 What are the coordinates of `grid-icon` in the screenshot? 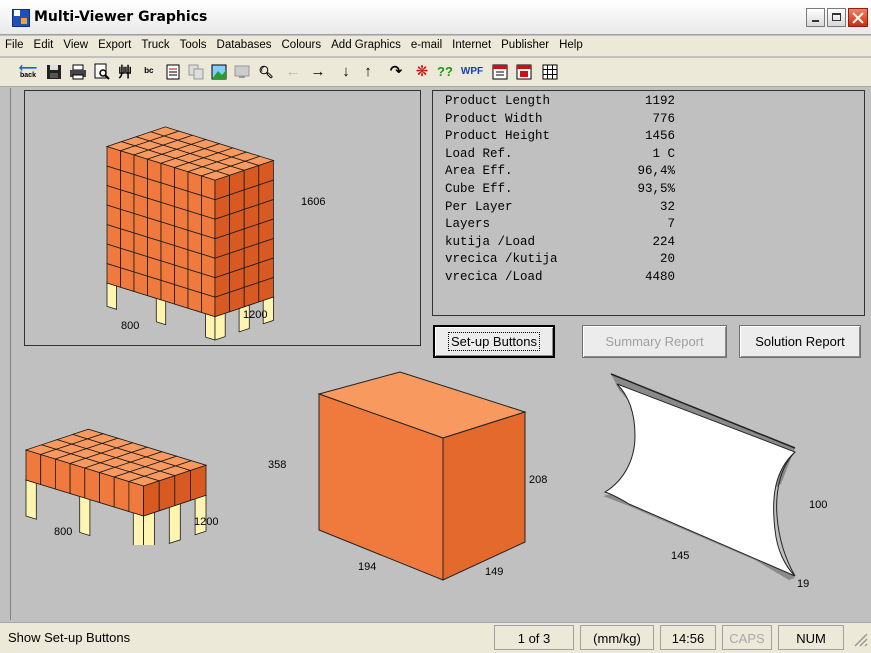 It's located at (550, 72).